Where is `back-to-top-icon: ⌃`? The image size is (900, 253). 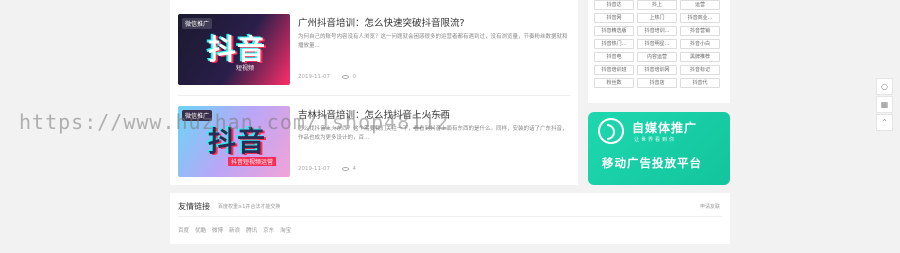
back-to-top-icon: ⌃ is located at coordinates (884, 122).